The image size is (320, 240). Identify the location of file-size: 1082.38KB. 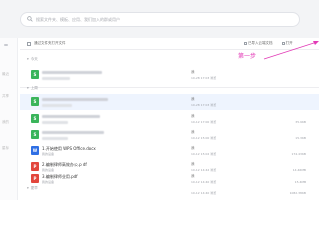
(297, 193).